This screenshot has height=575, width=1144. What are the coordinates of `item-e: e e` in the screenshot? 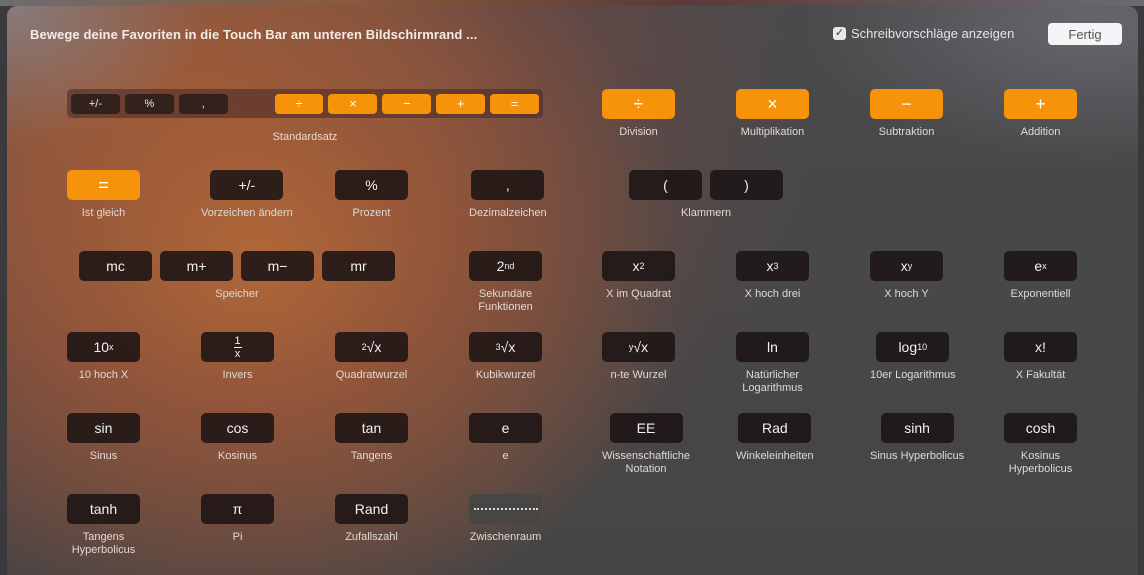 It's located at (505, 438).